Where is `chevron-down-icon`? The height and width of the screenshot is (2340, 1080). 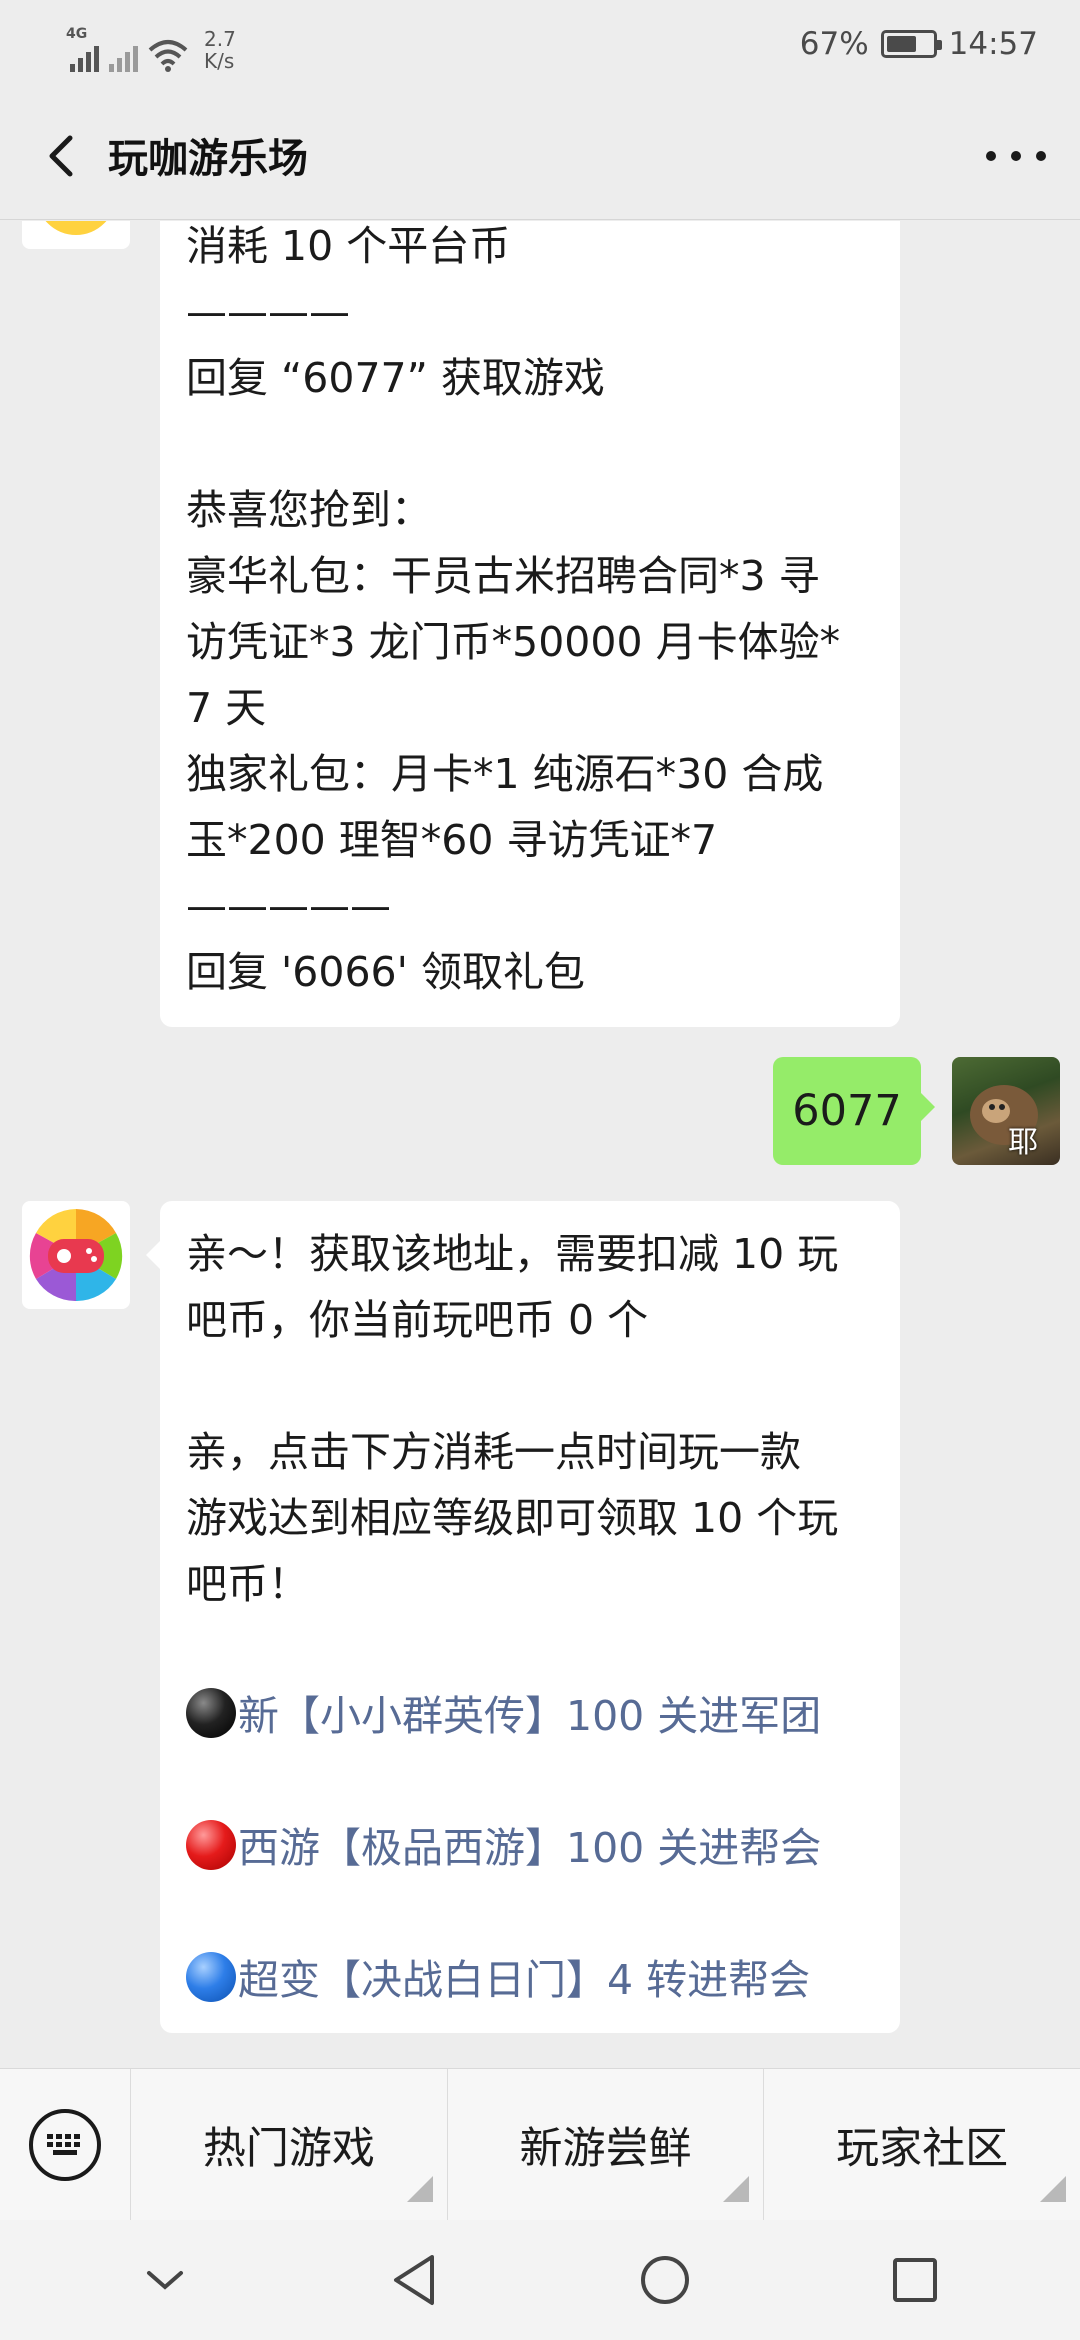 chevron-down-icon is located at coordinates (165, 2280).